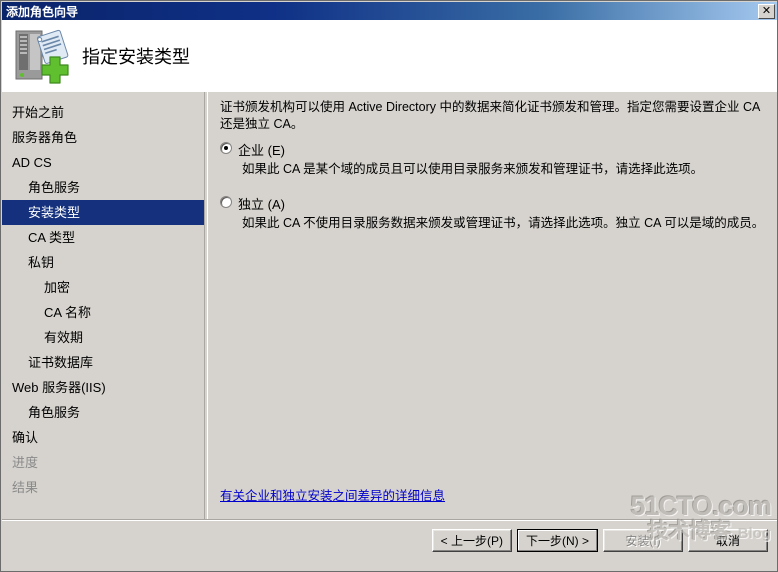  I want to click on sidebar-item-12: 角色服务, so click(103, 412).